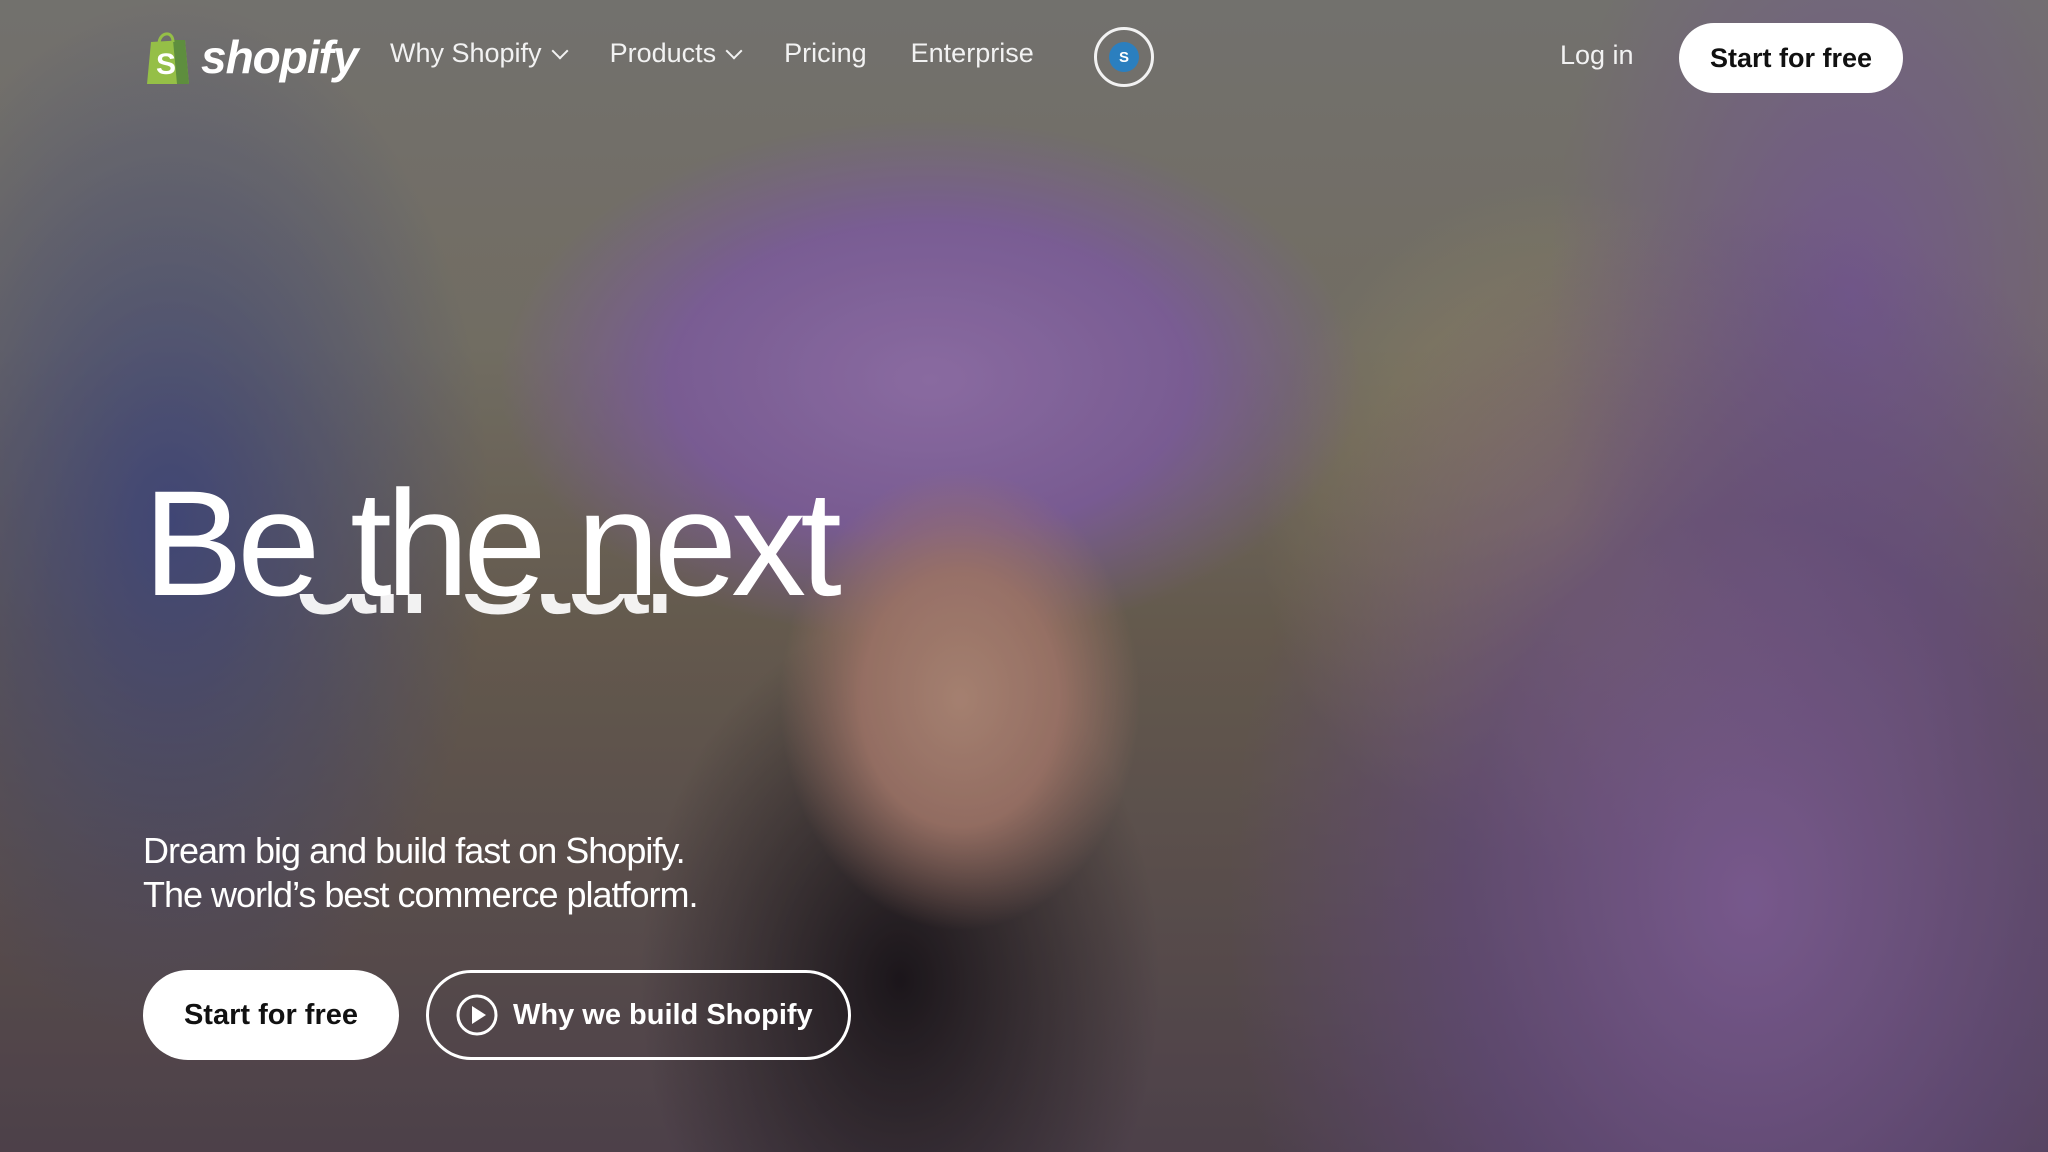 The width and height of the screenshot is (2048, 1152). I want to click on shop-app-icon: S, so click(1124, 57).